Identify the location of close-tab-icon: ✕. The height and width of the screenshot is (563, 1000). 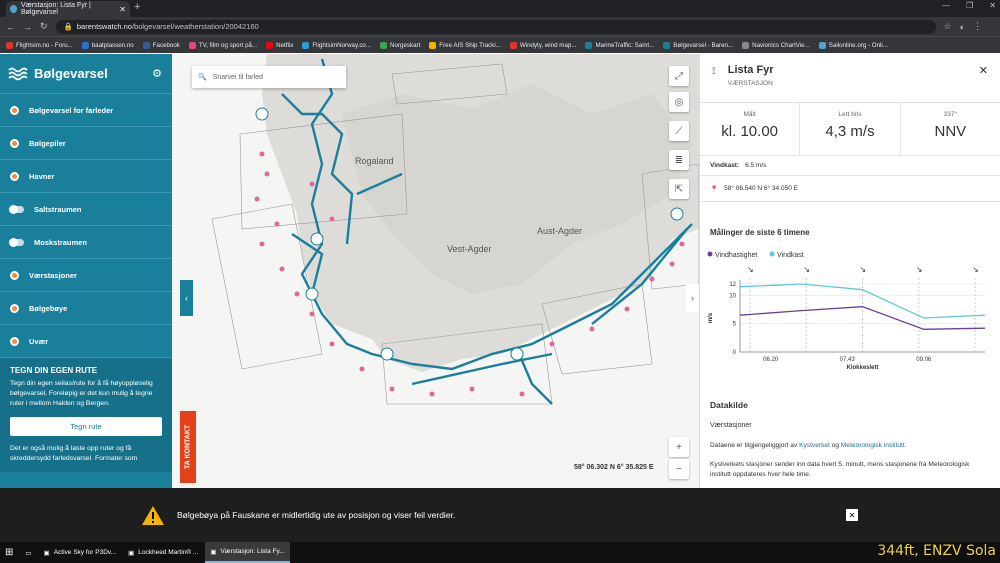
(122, 9).